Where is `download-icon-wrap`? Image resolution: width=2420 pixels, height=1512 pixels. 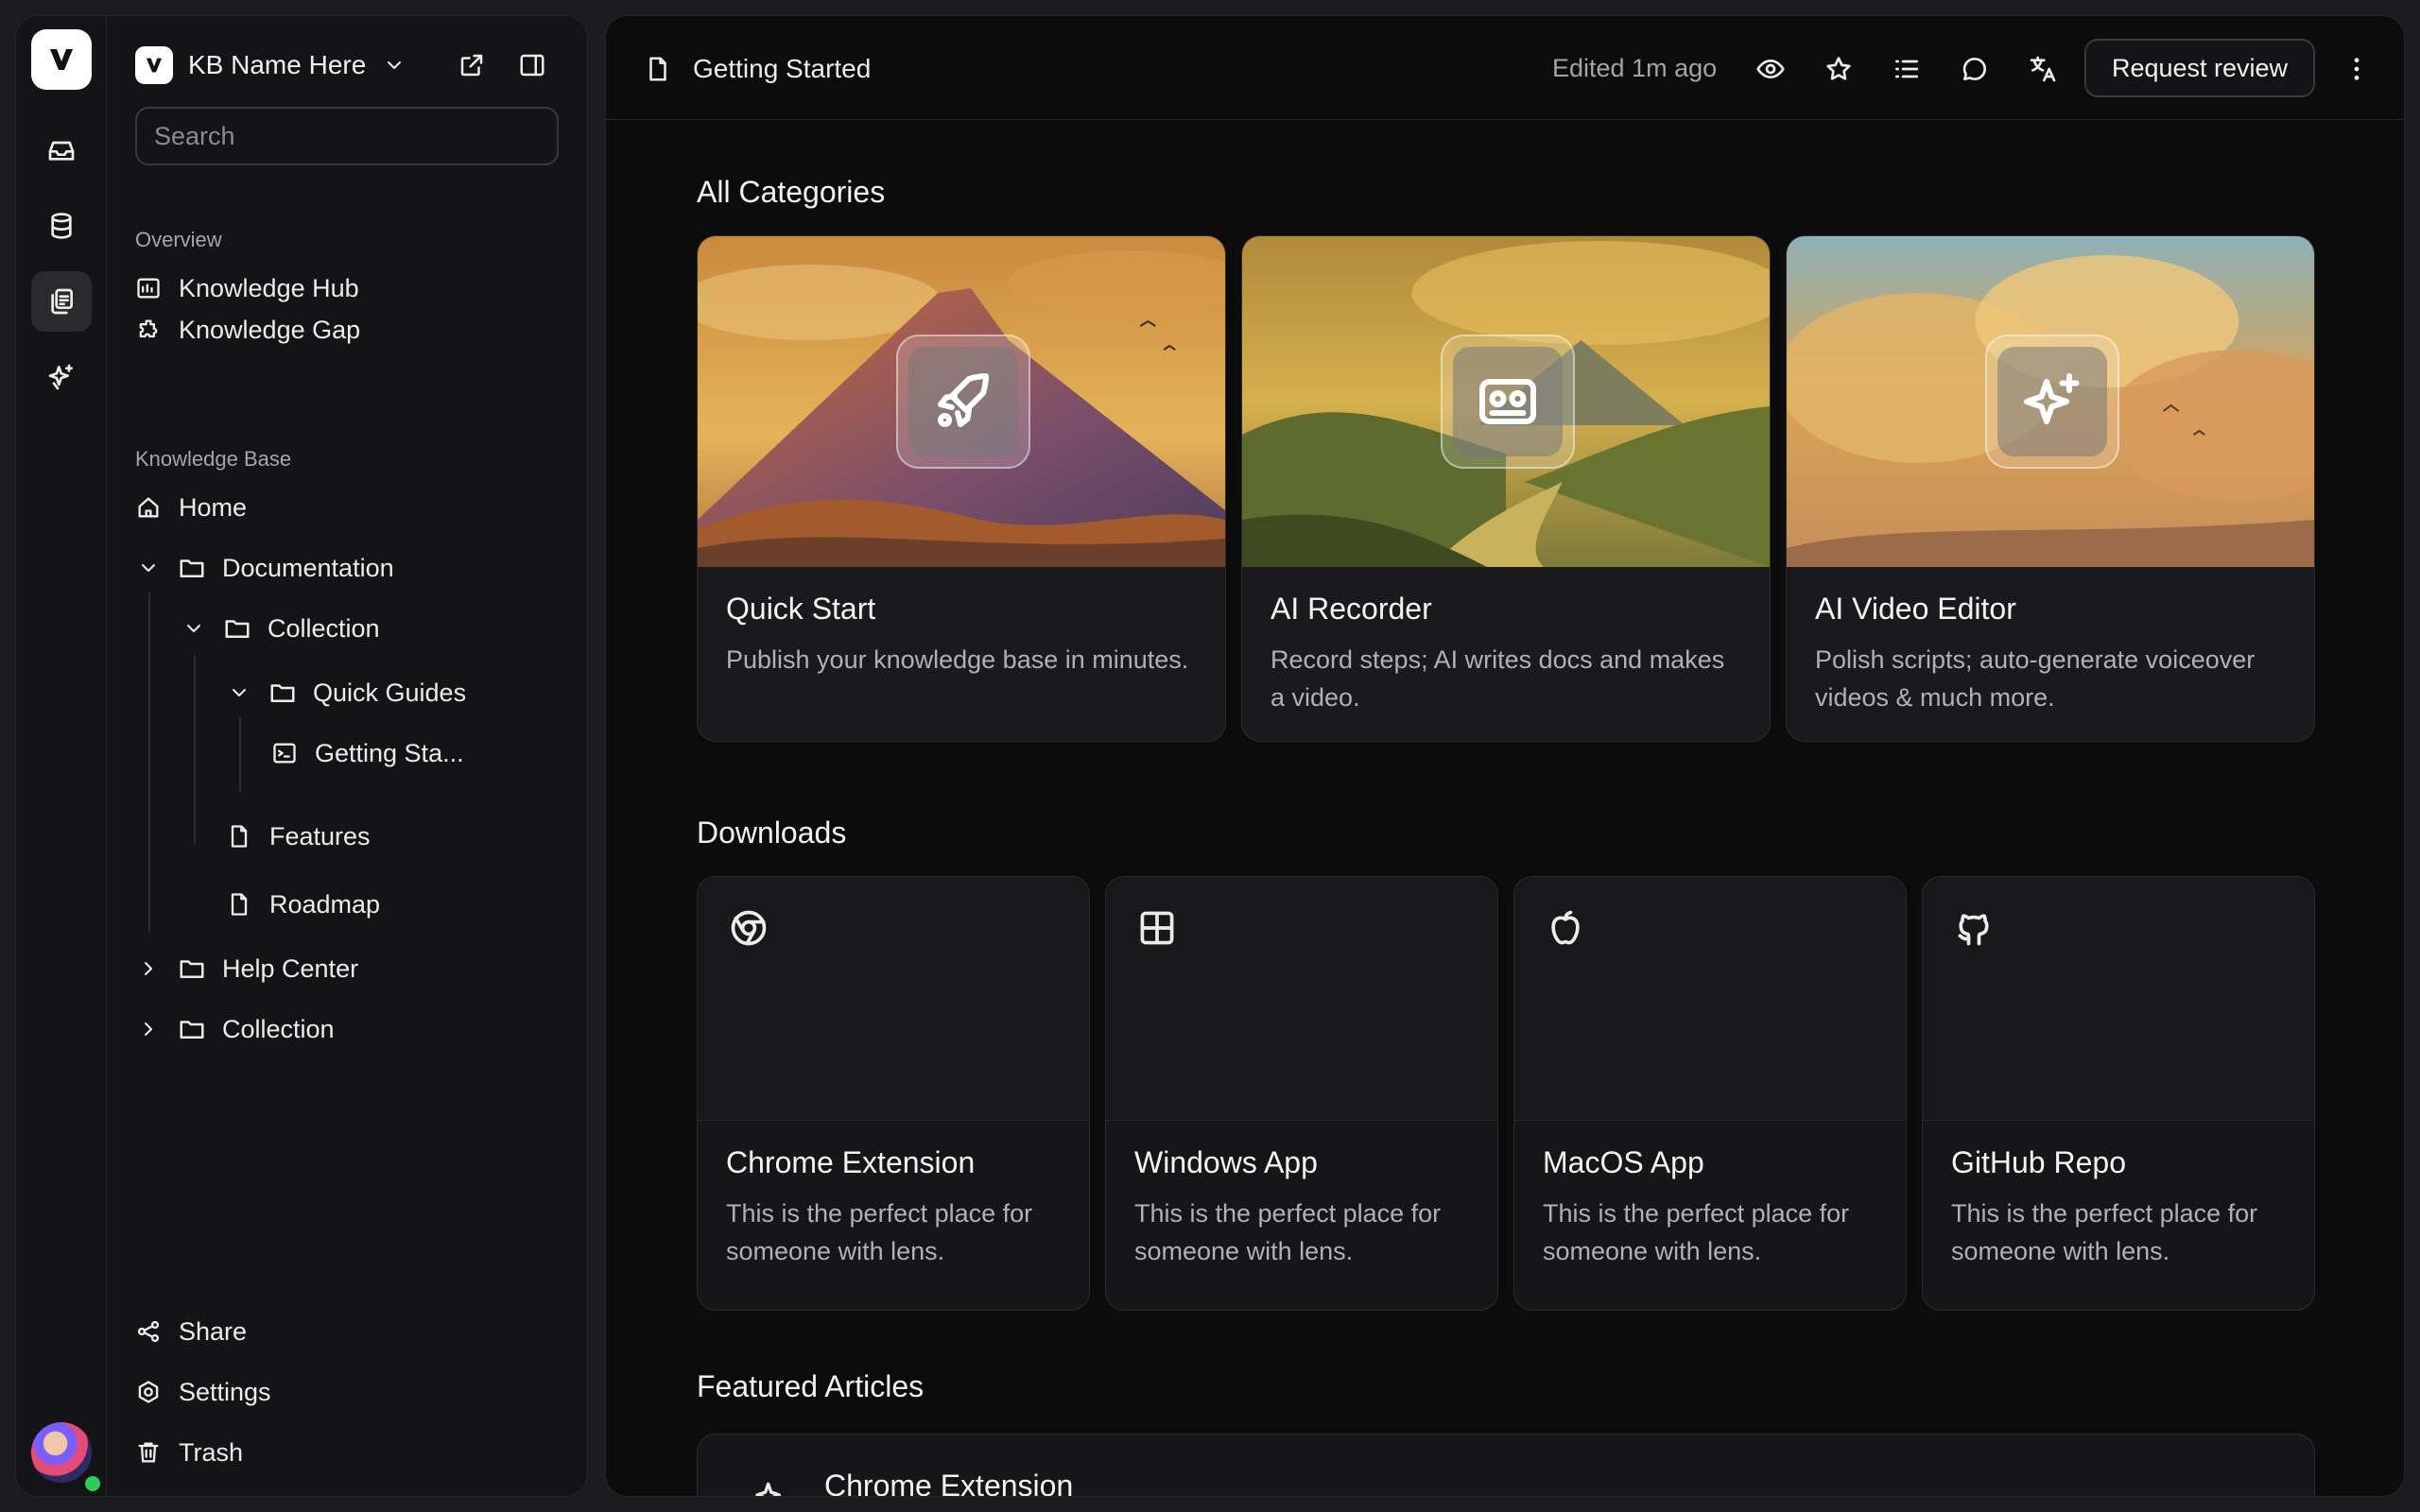 download-icon-wrap is located at coordinates (1566, 928).